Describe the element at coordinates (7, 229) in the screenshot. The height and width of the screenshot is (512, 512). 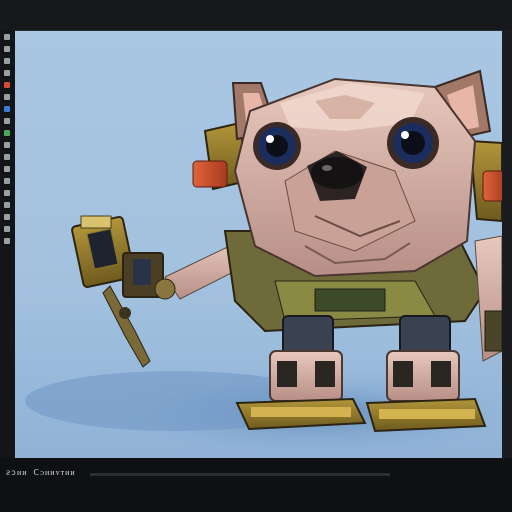
I see `gradient-icon` at that location.